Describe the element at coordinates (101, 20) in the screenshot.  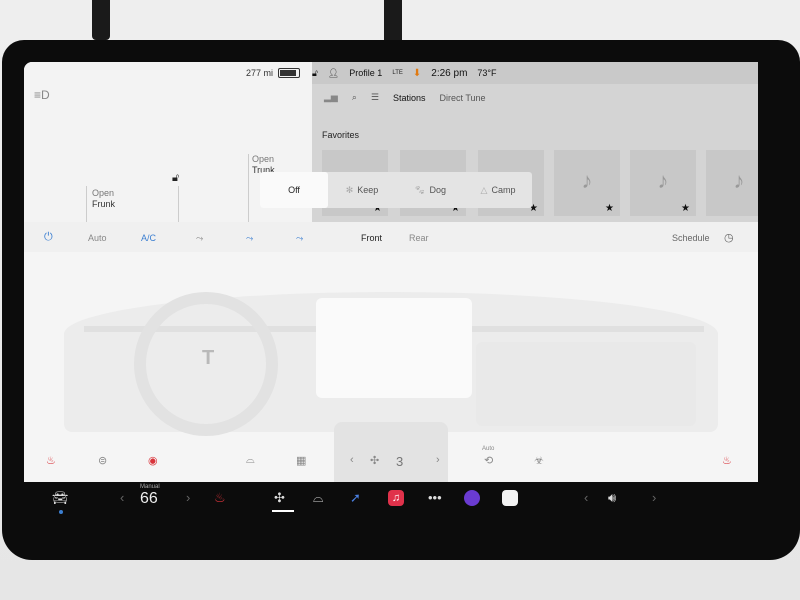
I see `screen-mount-left` at that location.